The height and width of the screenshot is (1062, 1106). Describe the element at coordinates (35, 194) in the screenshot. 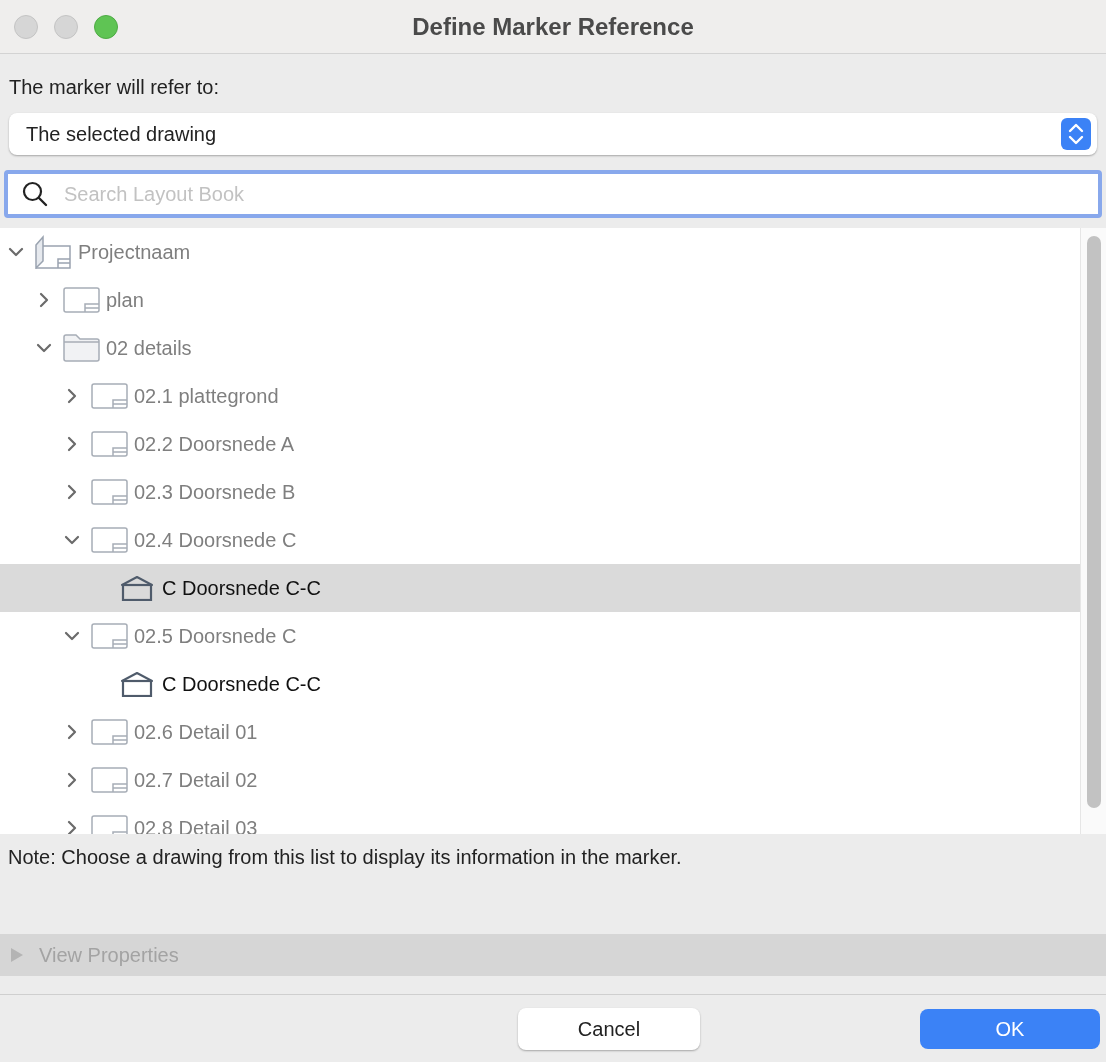

I see `search-icon` at that location.